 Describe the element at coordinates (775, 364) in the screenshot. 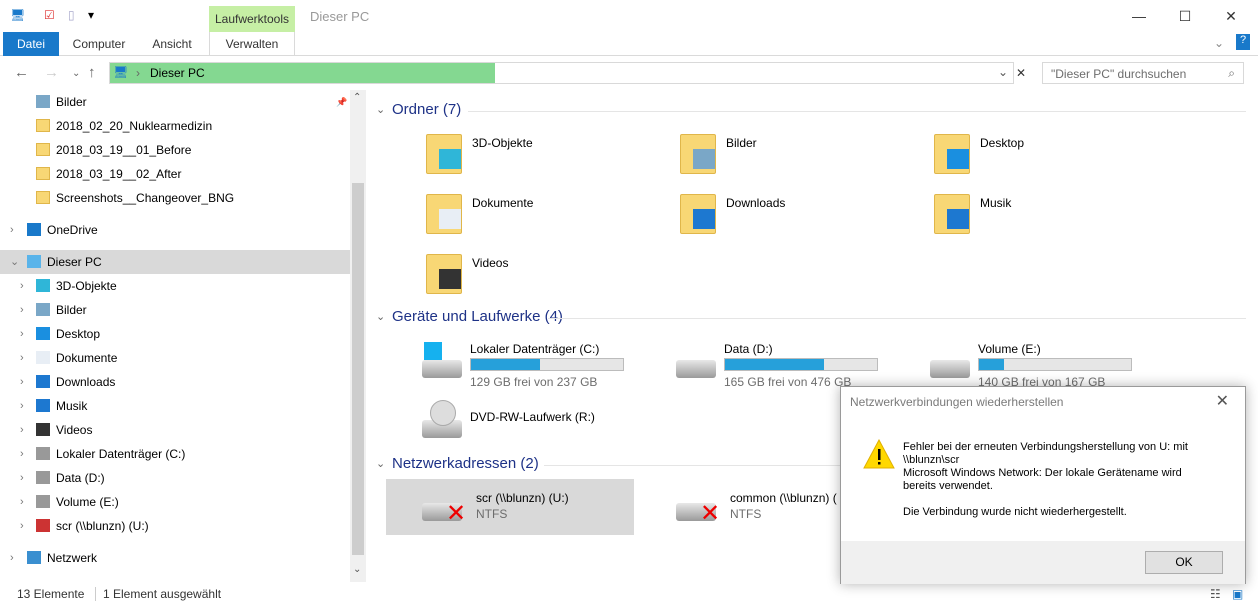

I see `drive-usage-fill` at that location.